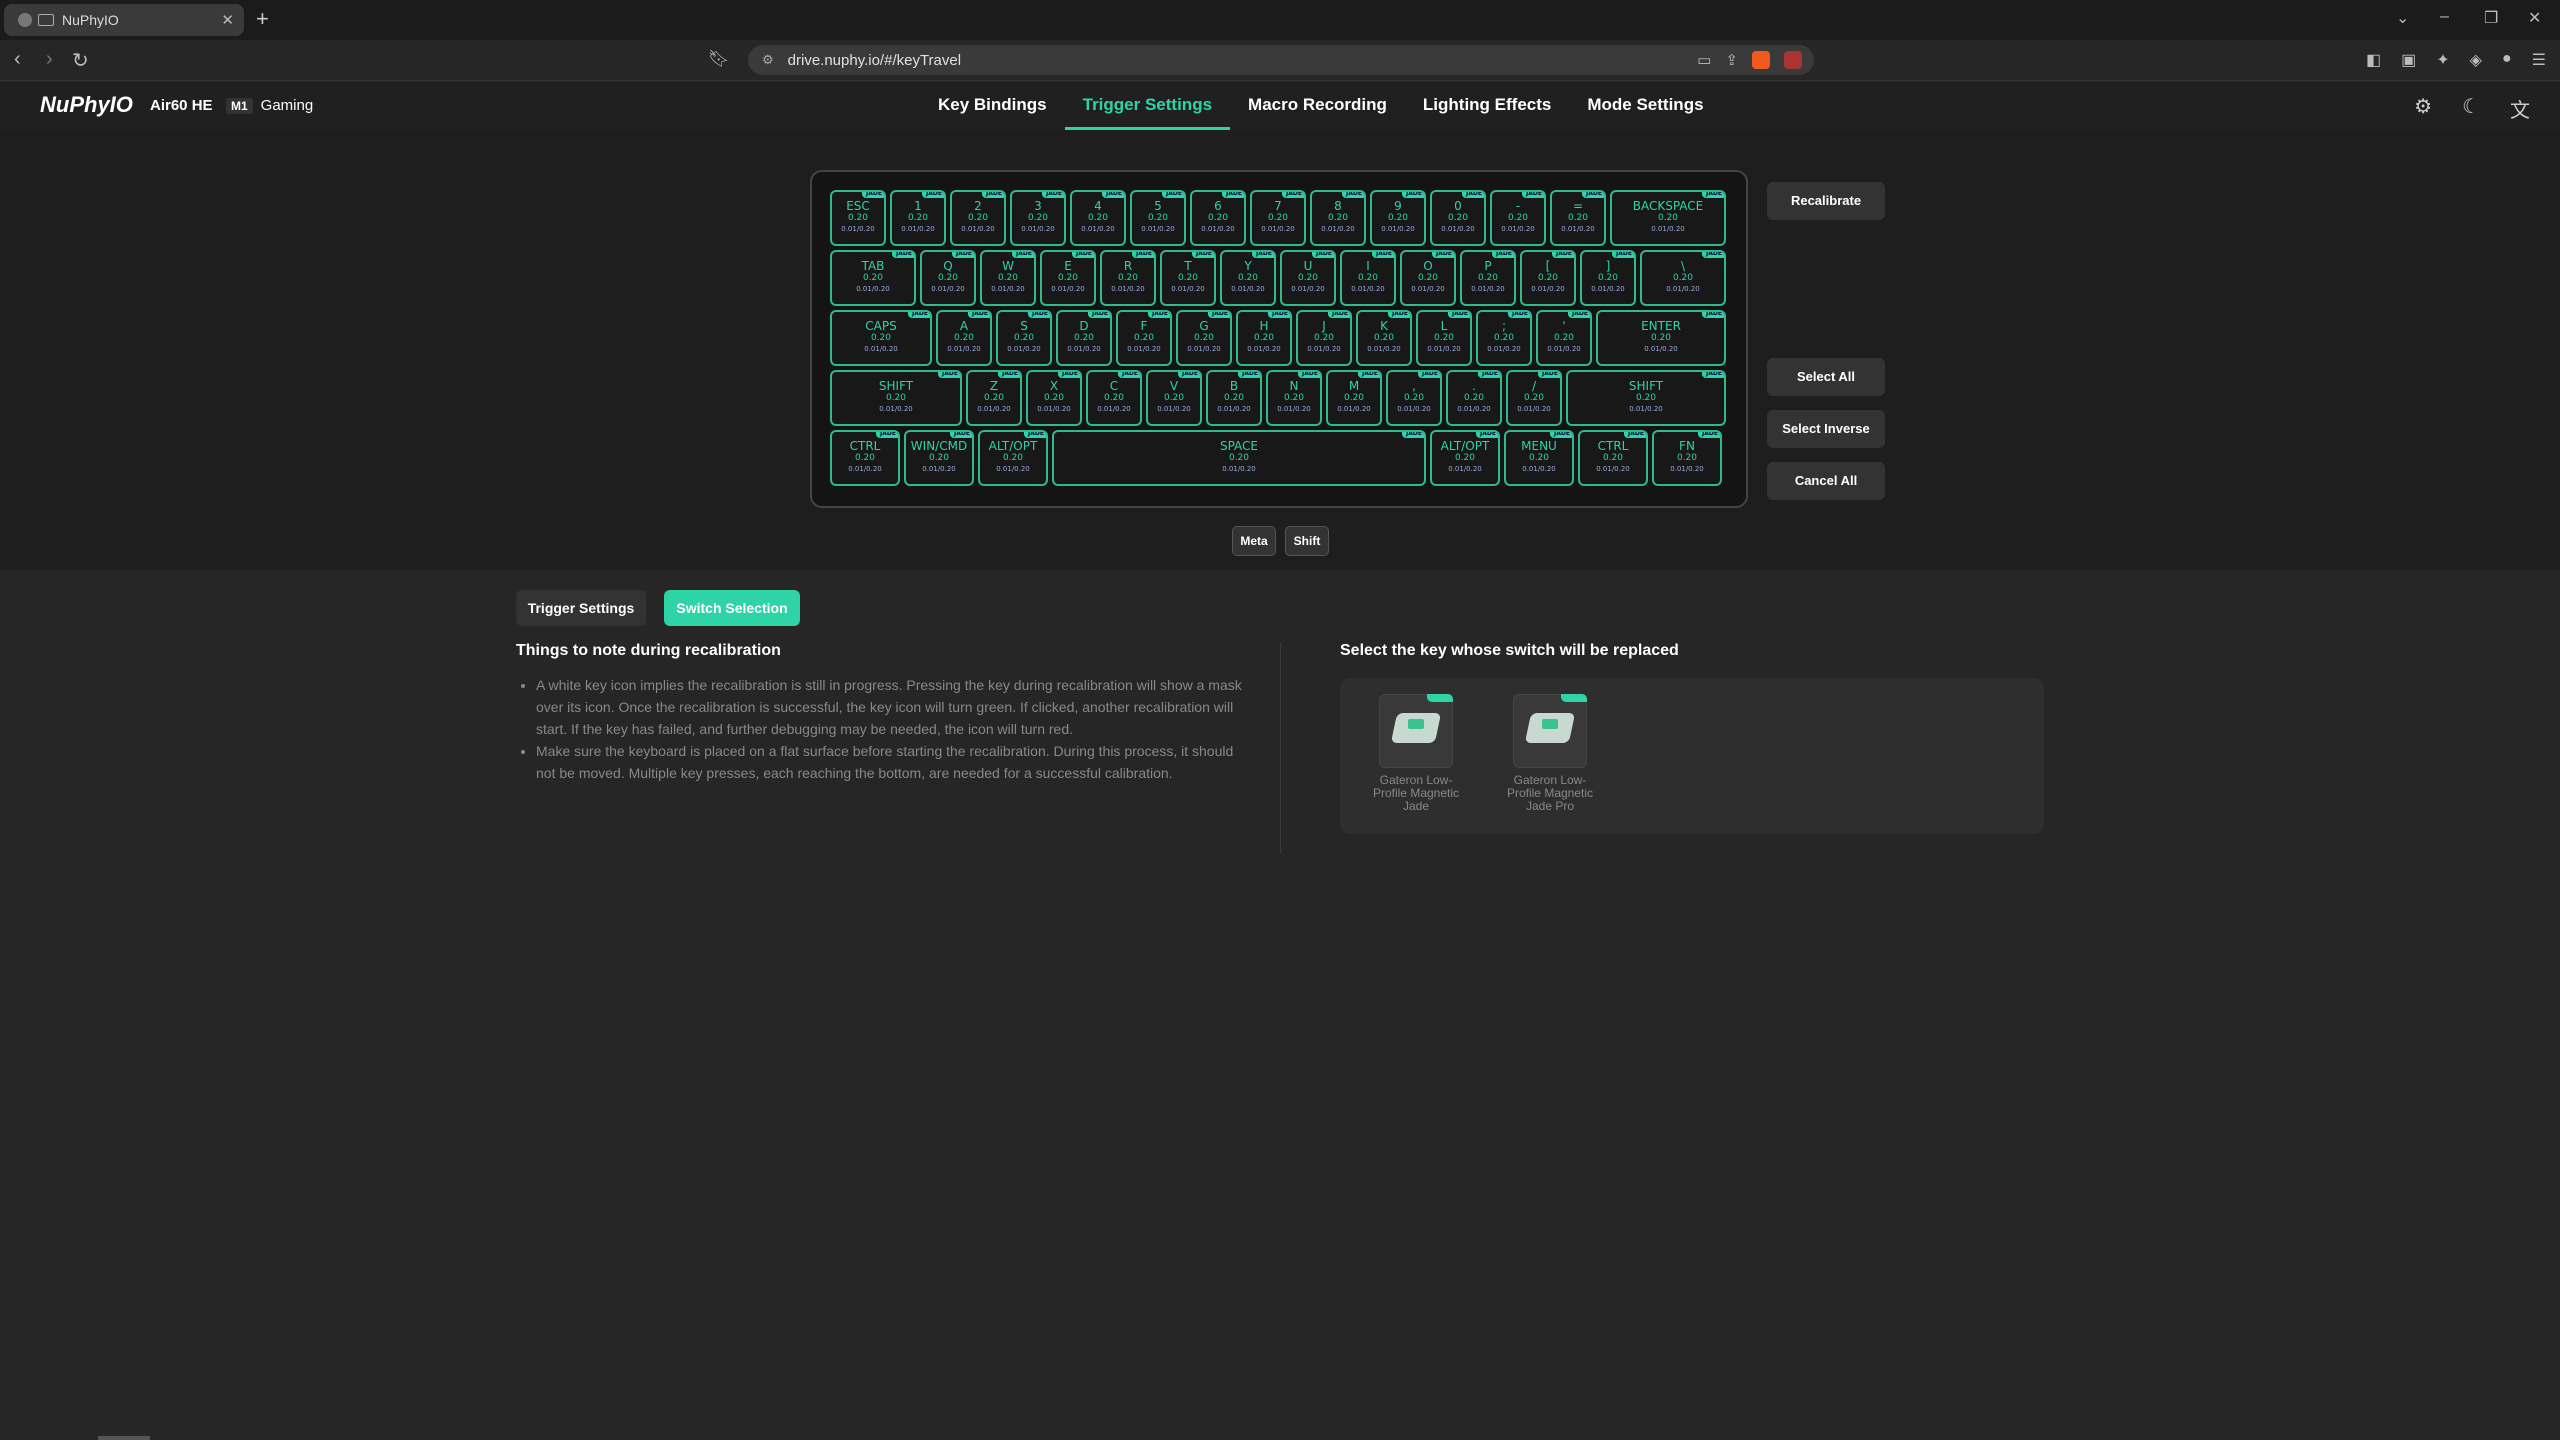 The image size is (2560, 1440). Describe the element at coordinates (2442, 60) in the screenshot. I see `leo-ai-icon: ✦` at that location.